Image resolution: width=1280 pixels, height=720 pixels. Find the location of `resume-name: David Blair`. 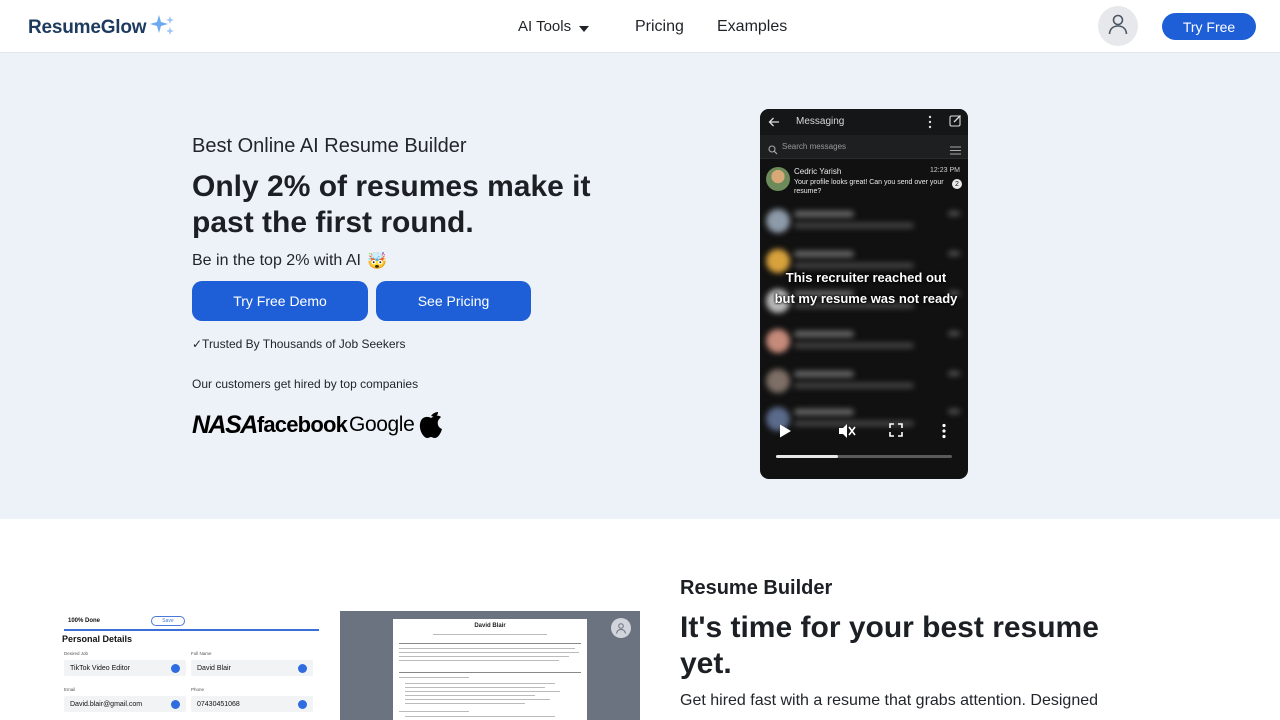

resume-name: David Blair is located at coordinates (490, 626).